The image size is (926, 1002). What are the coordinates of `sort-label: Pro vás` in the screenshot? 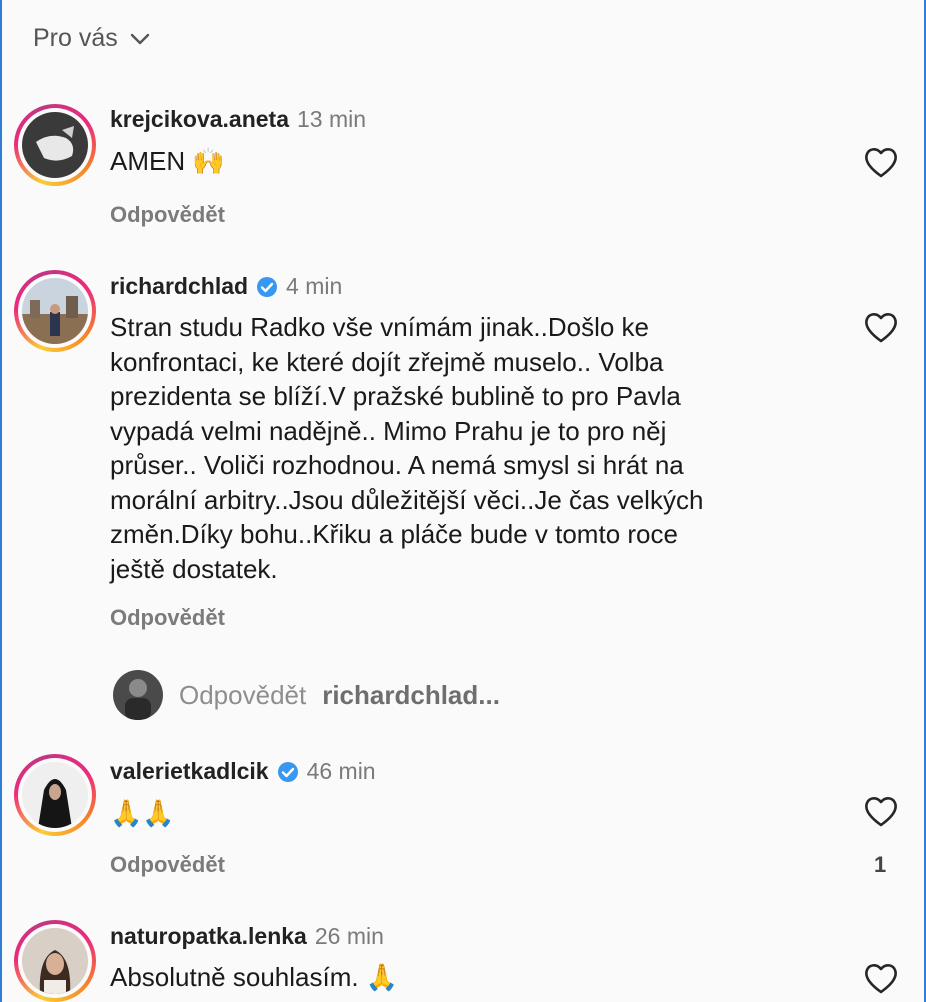 It's located at (75, 38).